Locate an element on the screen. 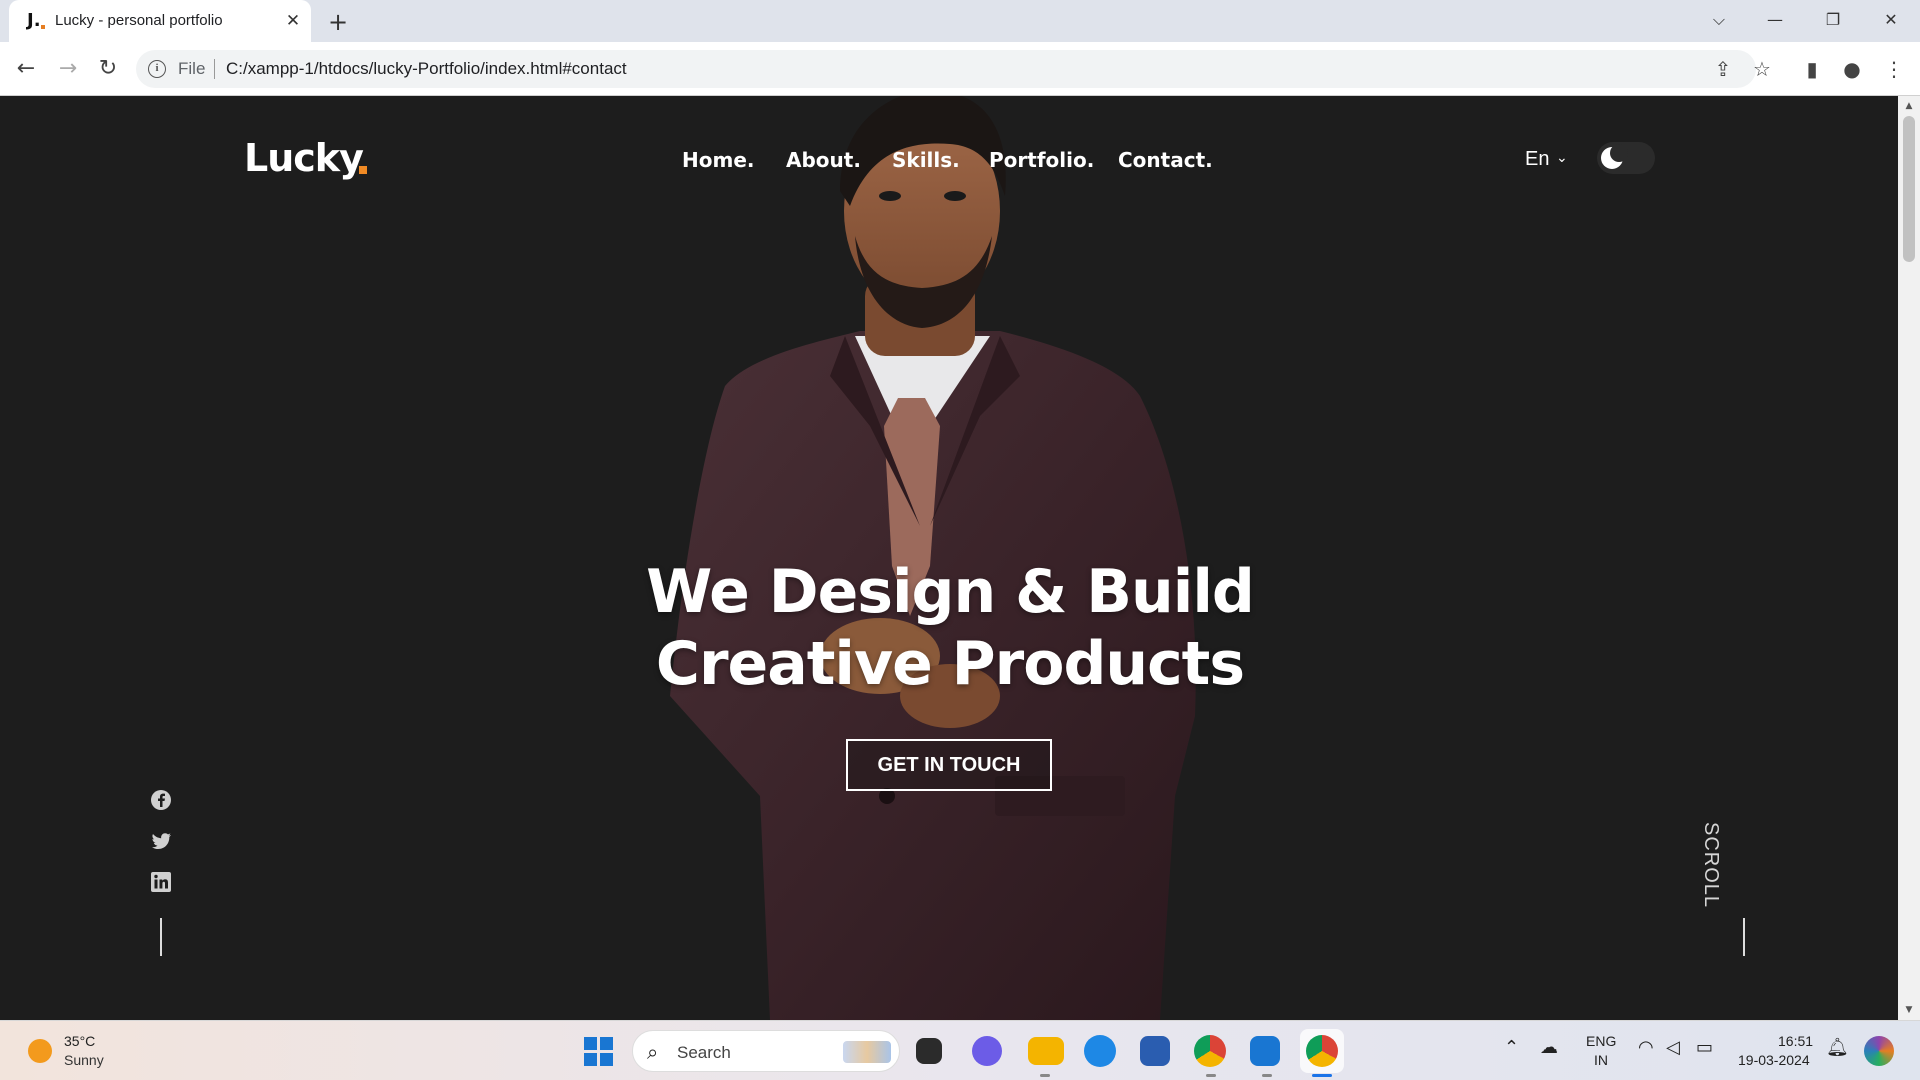 This screenshot has height=1080, width=1920. tab-title: Lucky - personal portfolio is located at coordinates (139, 20).